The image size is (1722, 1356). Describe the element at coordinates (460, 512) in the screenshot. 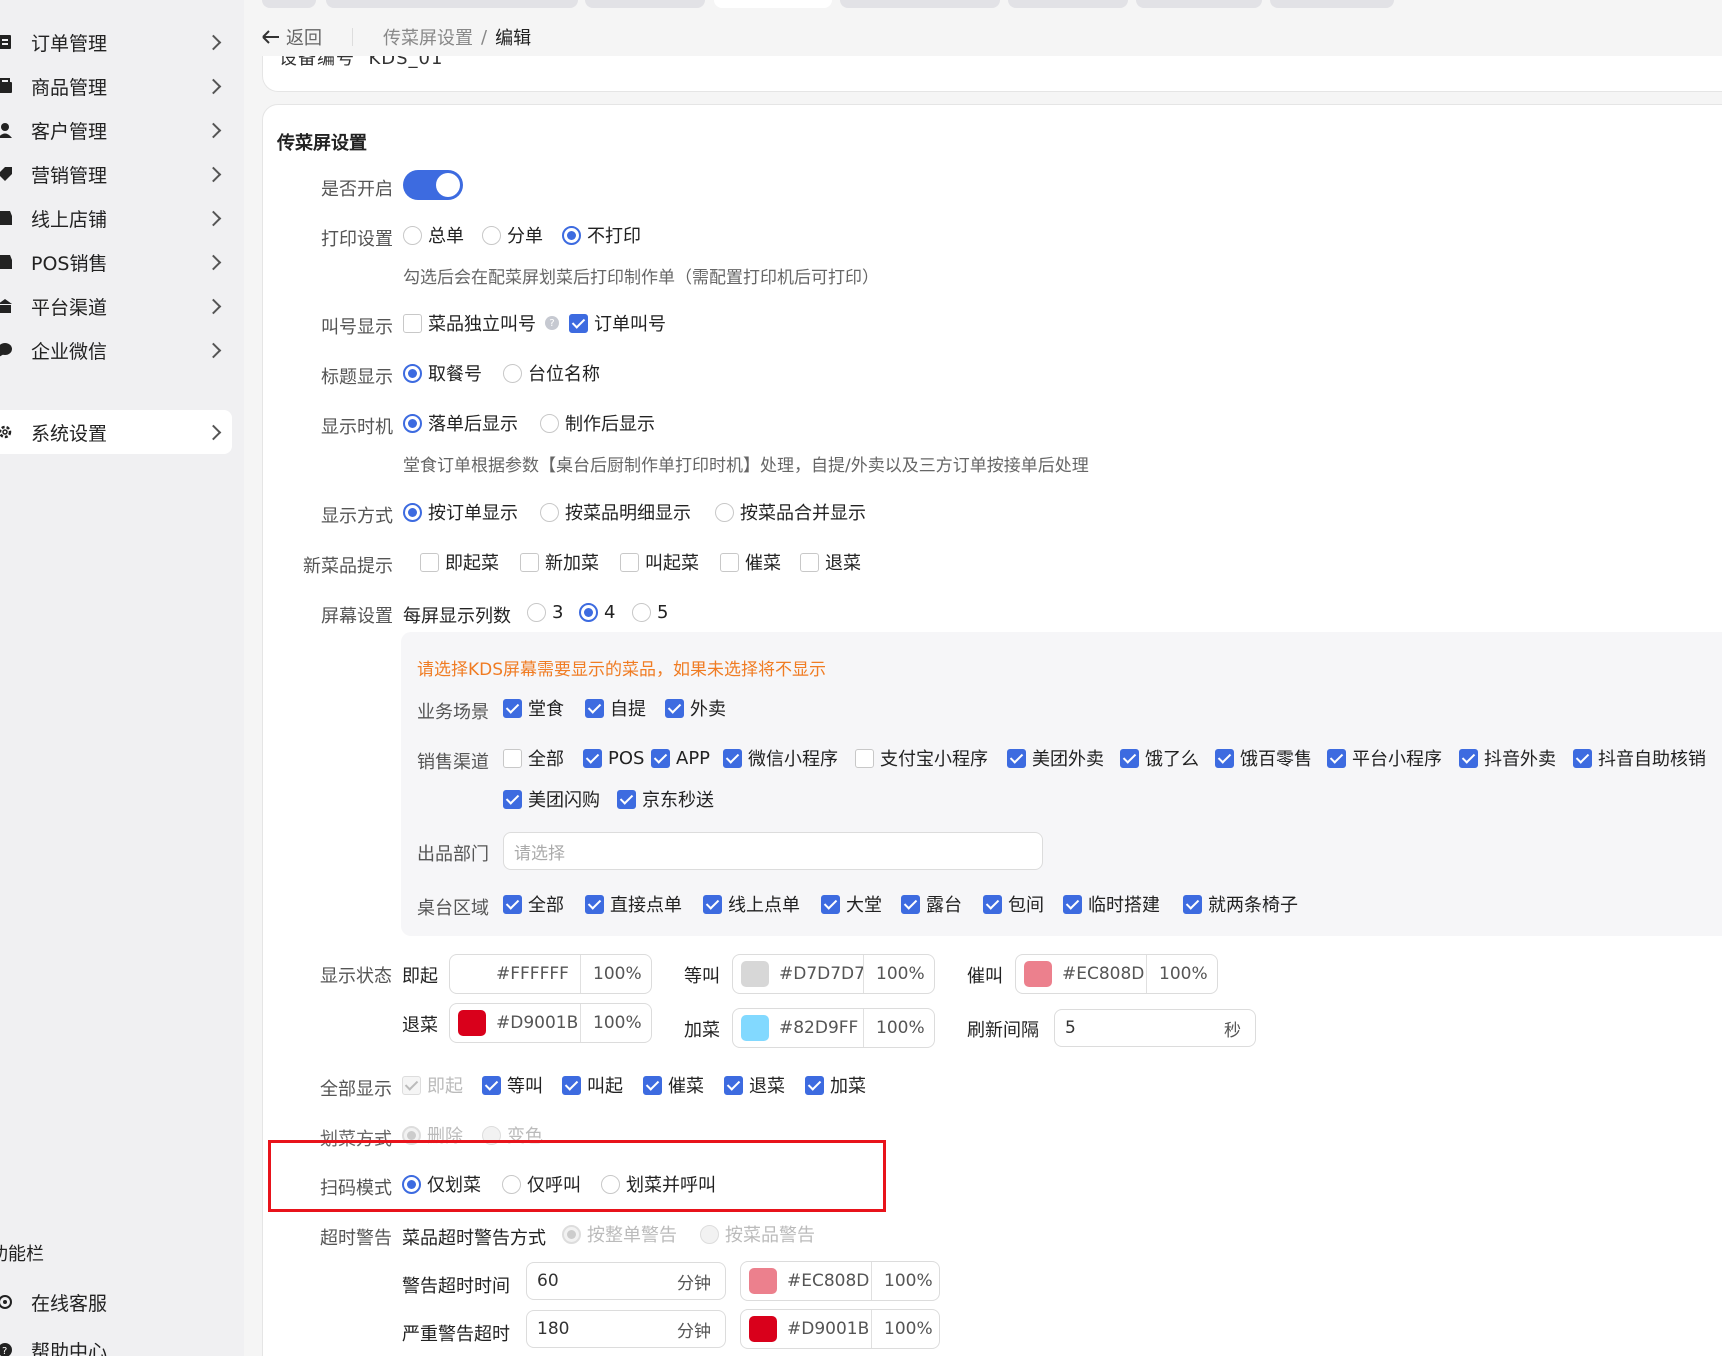

I see `mode-option-order: 按订单显示` at that location.